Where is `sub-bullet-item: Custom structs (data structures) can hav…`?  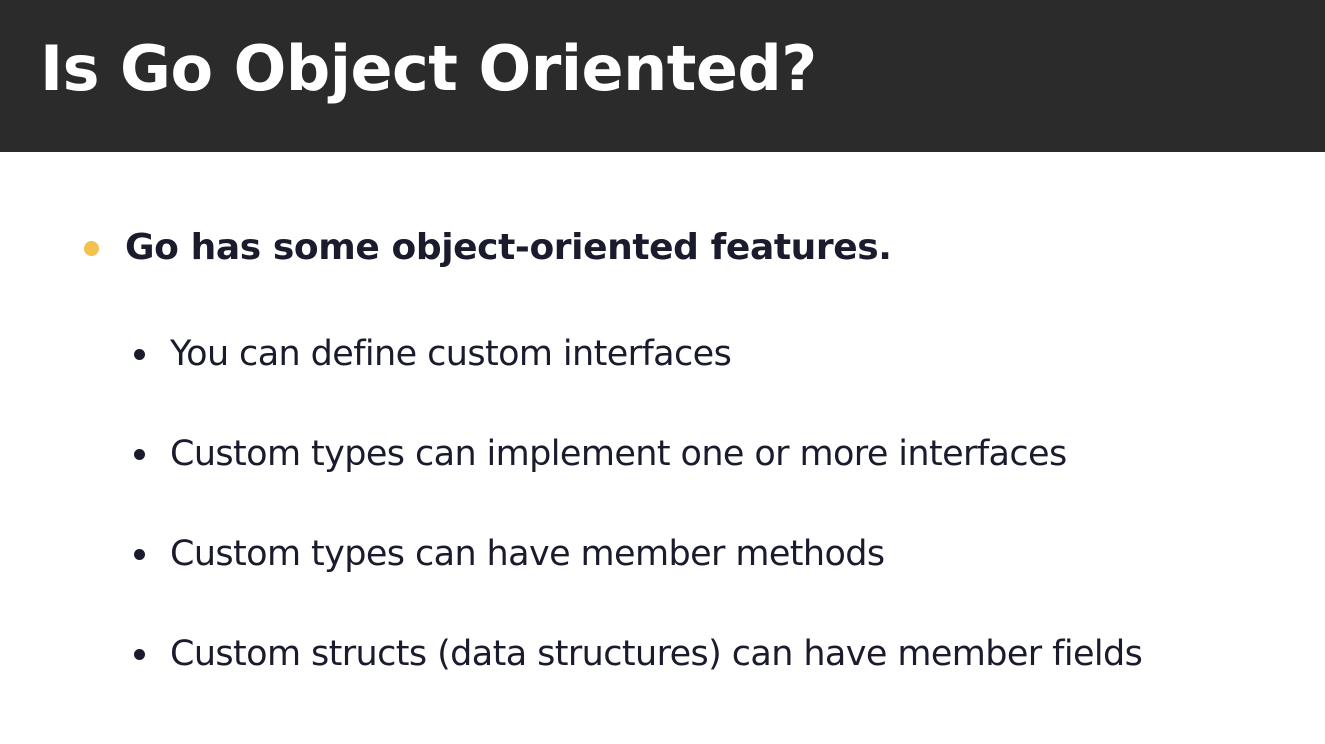
sub-bullet-item: Custom structs (data structures) can hav… is located at coordinates (638, 654).